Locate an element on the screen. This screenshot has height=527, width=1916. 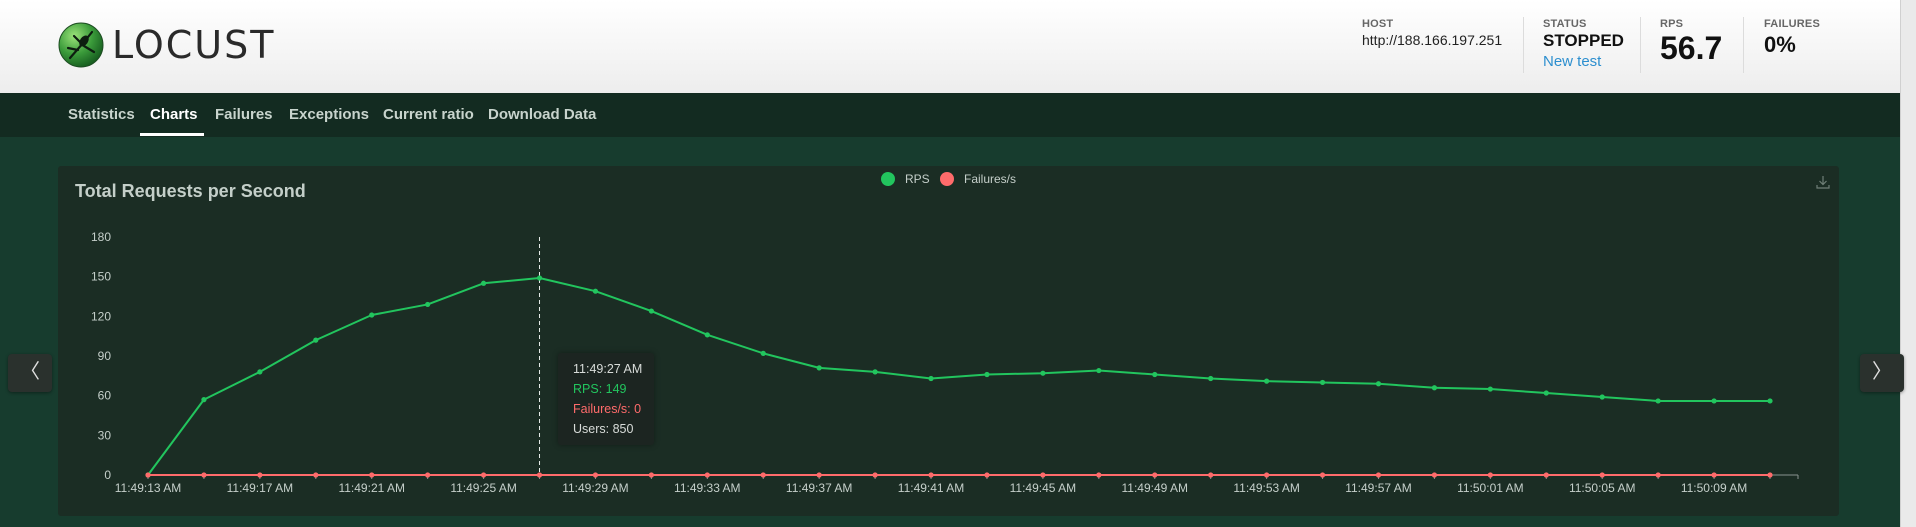
tooltip-users: Users: 850 is located at coordinates (603, 429).